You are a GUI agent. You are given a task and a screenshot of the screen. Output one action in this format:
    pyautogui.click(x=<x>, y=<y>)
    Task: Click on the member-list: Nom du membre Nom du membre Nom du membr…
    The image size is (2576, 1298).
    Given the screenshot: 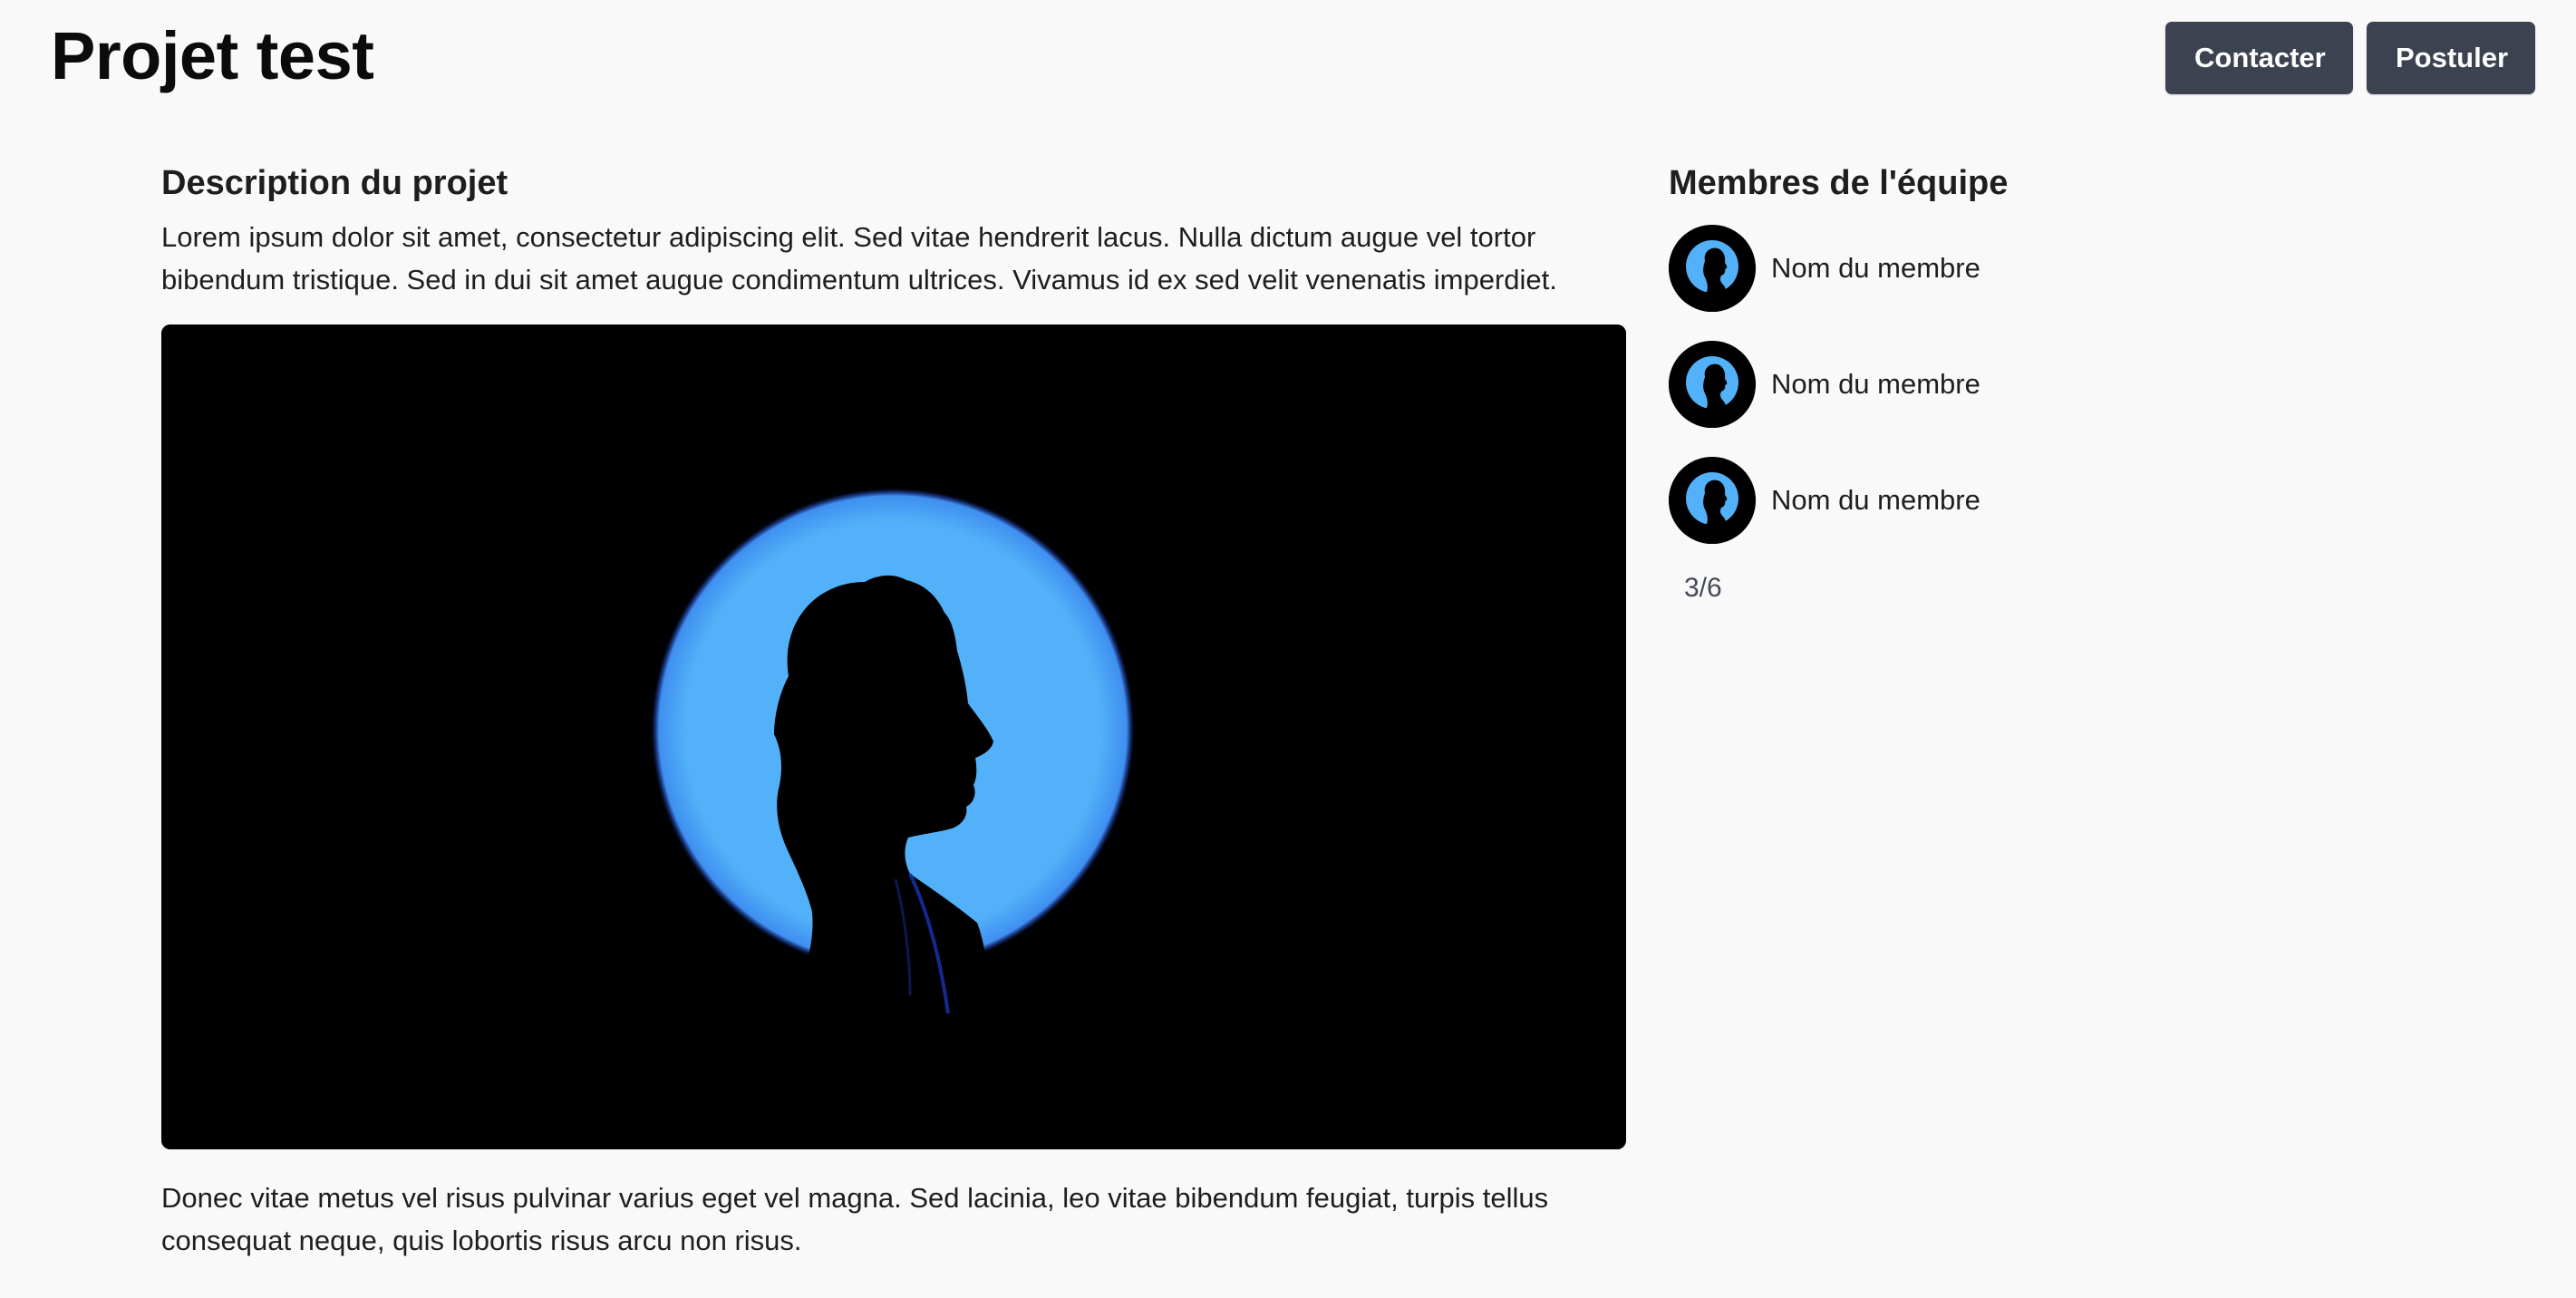 What is the action you would take?
    pyautogui.click(x=1941, y=384)
    